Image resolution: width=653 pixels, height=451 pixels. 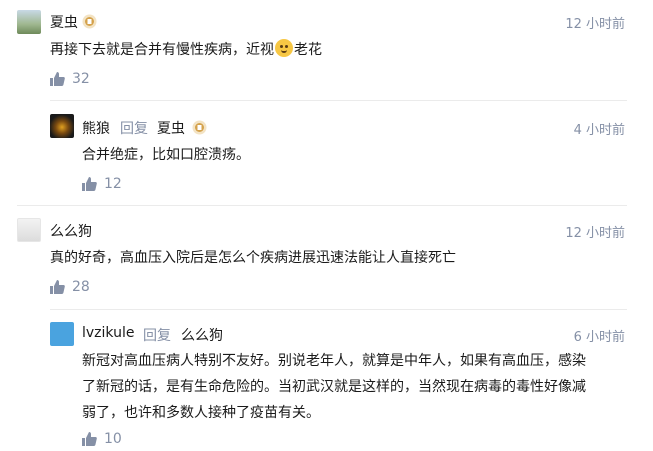 What do you see at coordinates (284, 48) in the screenshot?
I see `smile-emoji-icon` at bounding box center [284, 48].